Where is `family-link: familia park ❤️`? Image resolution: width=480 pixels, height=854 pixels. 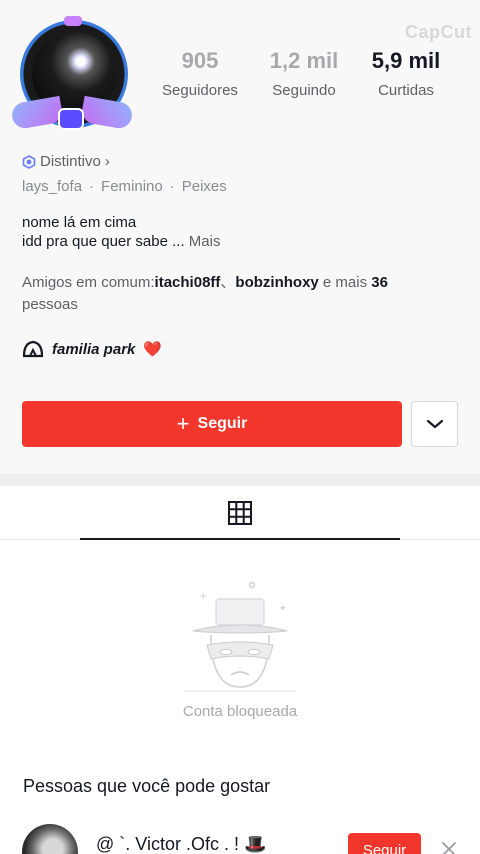
family-link: familia park ❤️ is located at coordinates (92, 349).